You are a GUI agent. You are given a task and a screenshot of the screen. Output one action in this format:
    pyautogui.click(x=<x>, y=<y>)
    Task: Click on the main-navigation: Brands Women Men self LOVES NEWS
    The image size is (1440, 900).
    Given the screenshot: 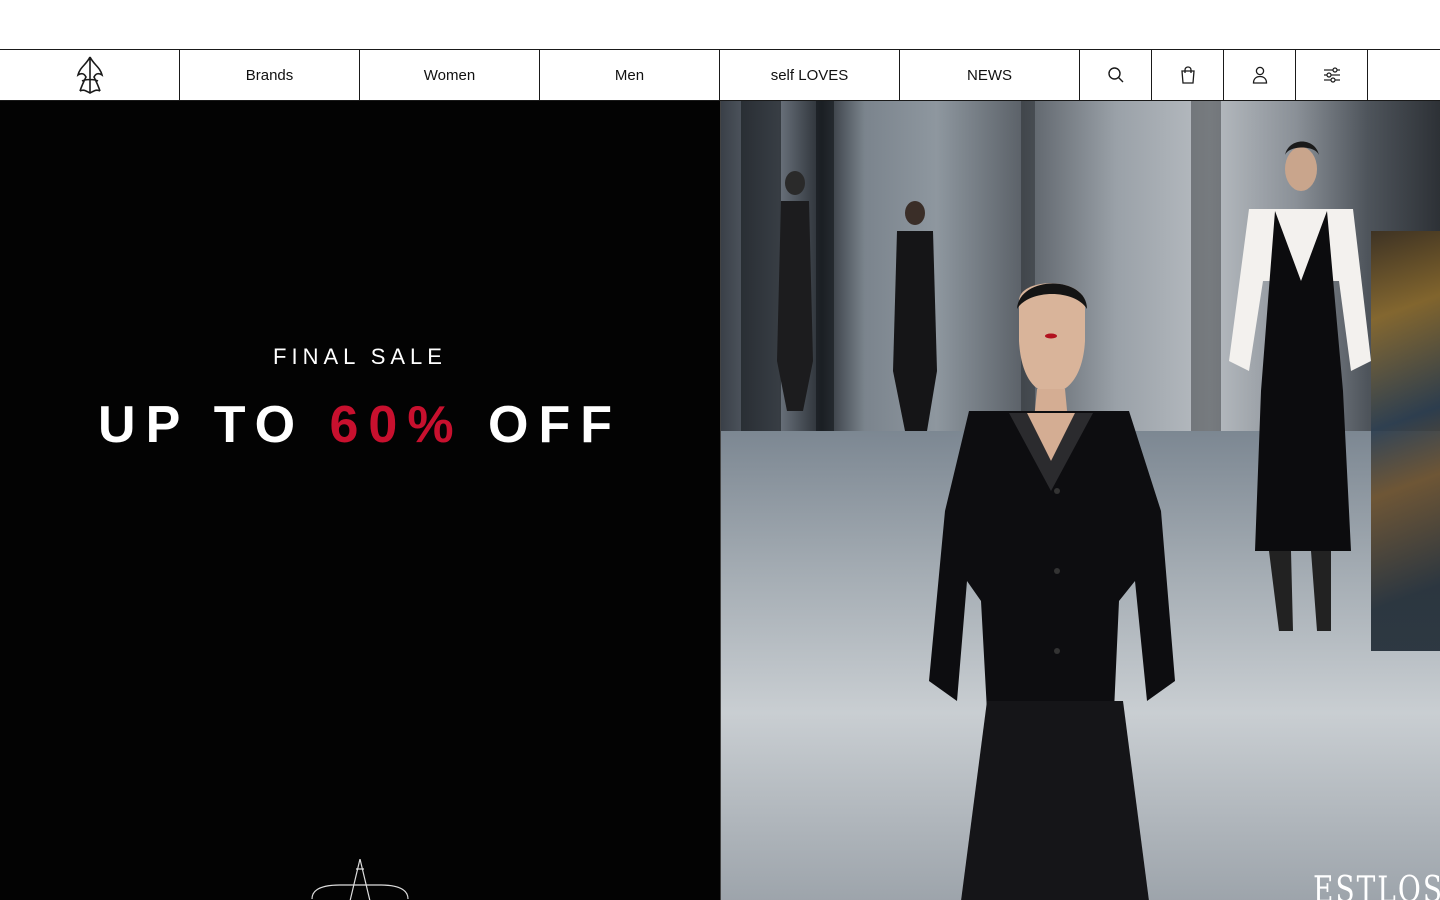 What is the action you would take?
    pyautogui.click(x=720, y=75)
    